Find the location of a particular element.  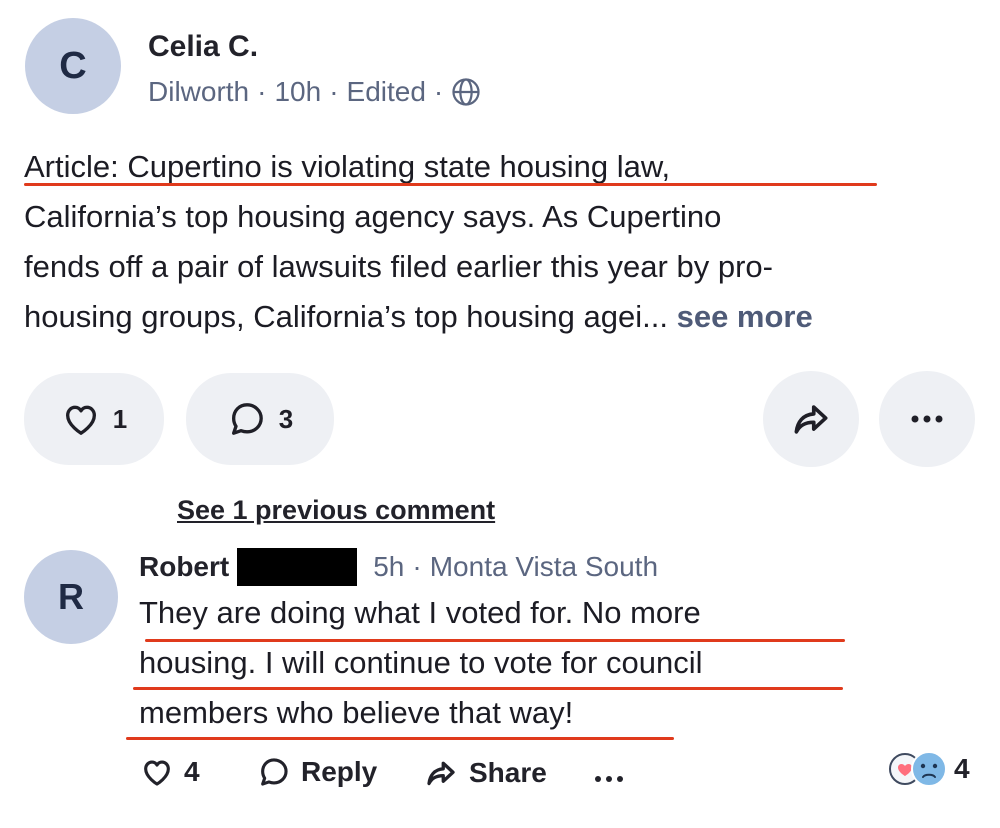

reaction-sad-emoji-icon is located at coordinates (929, 769).